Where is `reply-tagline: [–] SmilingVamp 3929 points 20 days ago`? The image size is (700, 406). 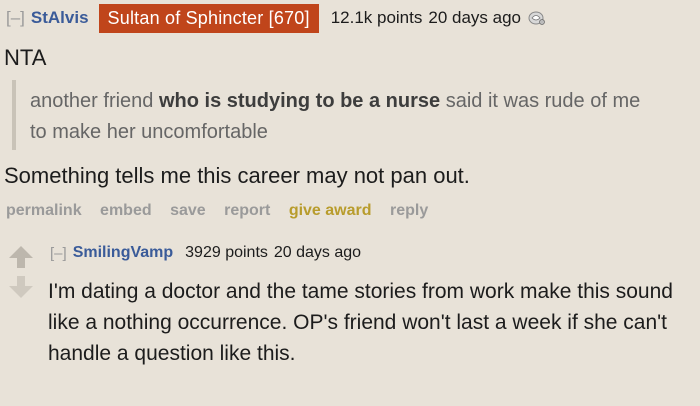
reply-tagline: [–] SmilingVamp 3929 points 20 days ago is located at coordinates (205, 253).